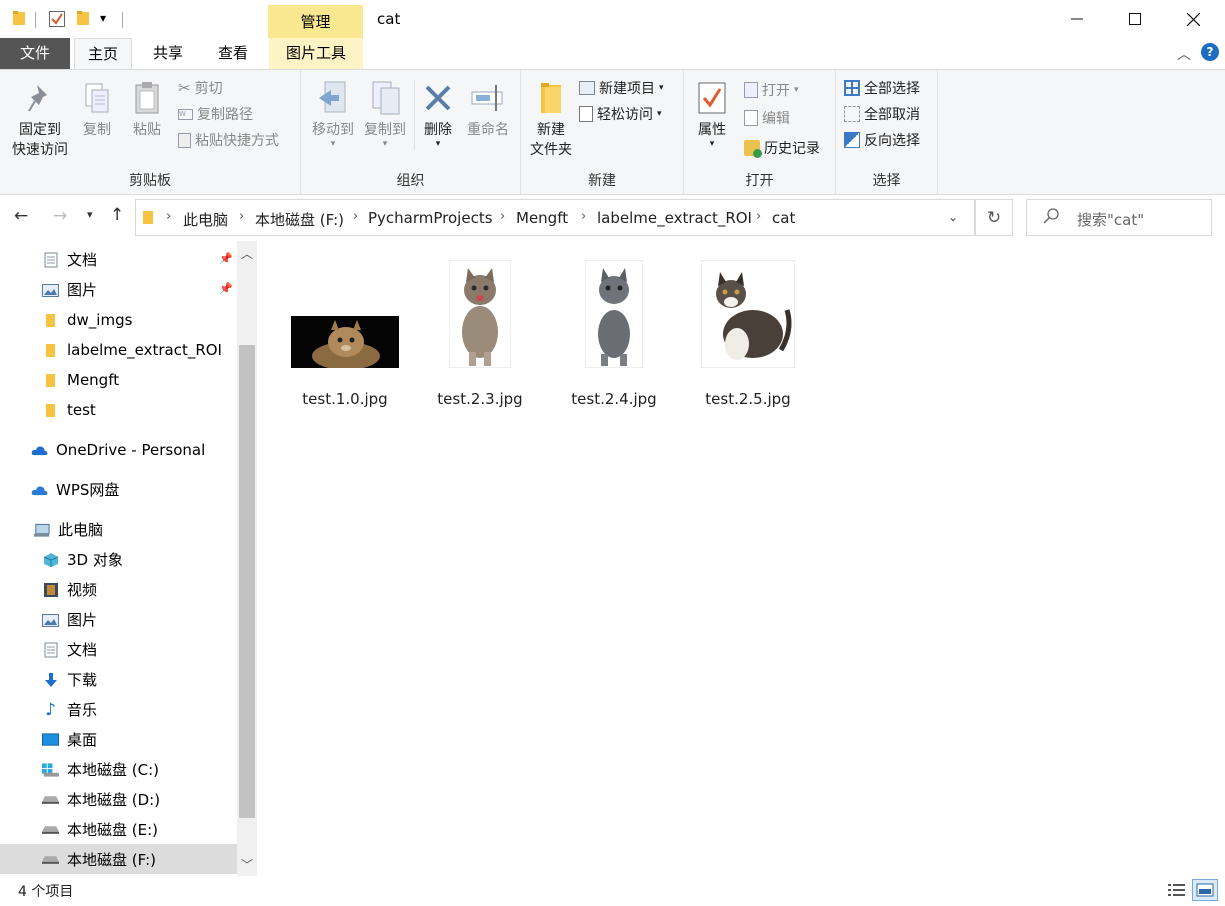  I want to click on file-item: test.2.3.jpg, so click(480, 335).